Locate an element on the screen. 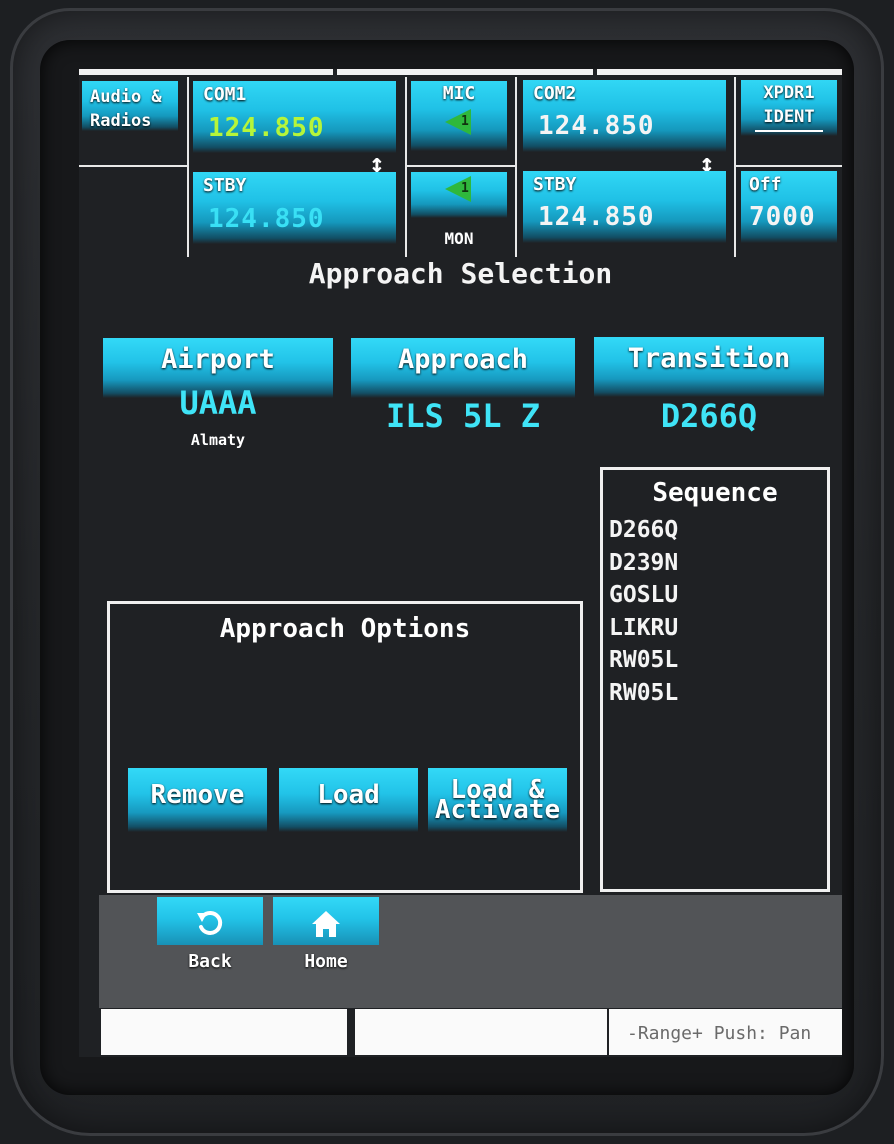  remove-label: Remove is located at coordinates (197, 795).